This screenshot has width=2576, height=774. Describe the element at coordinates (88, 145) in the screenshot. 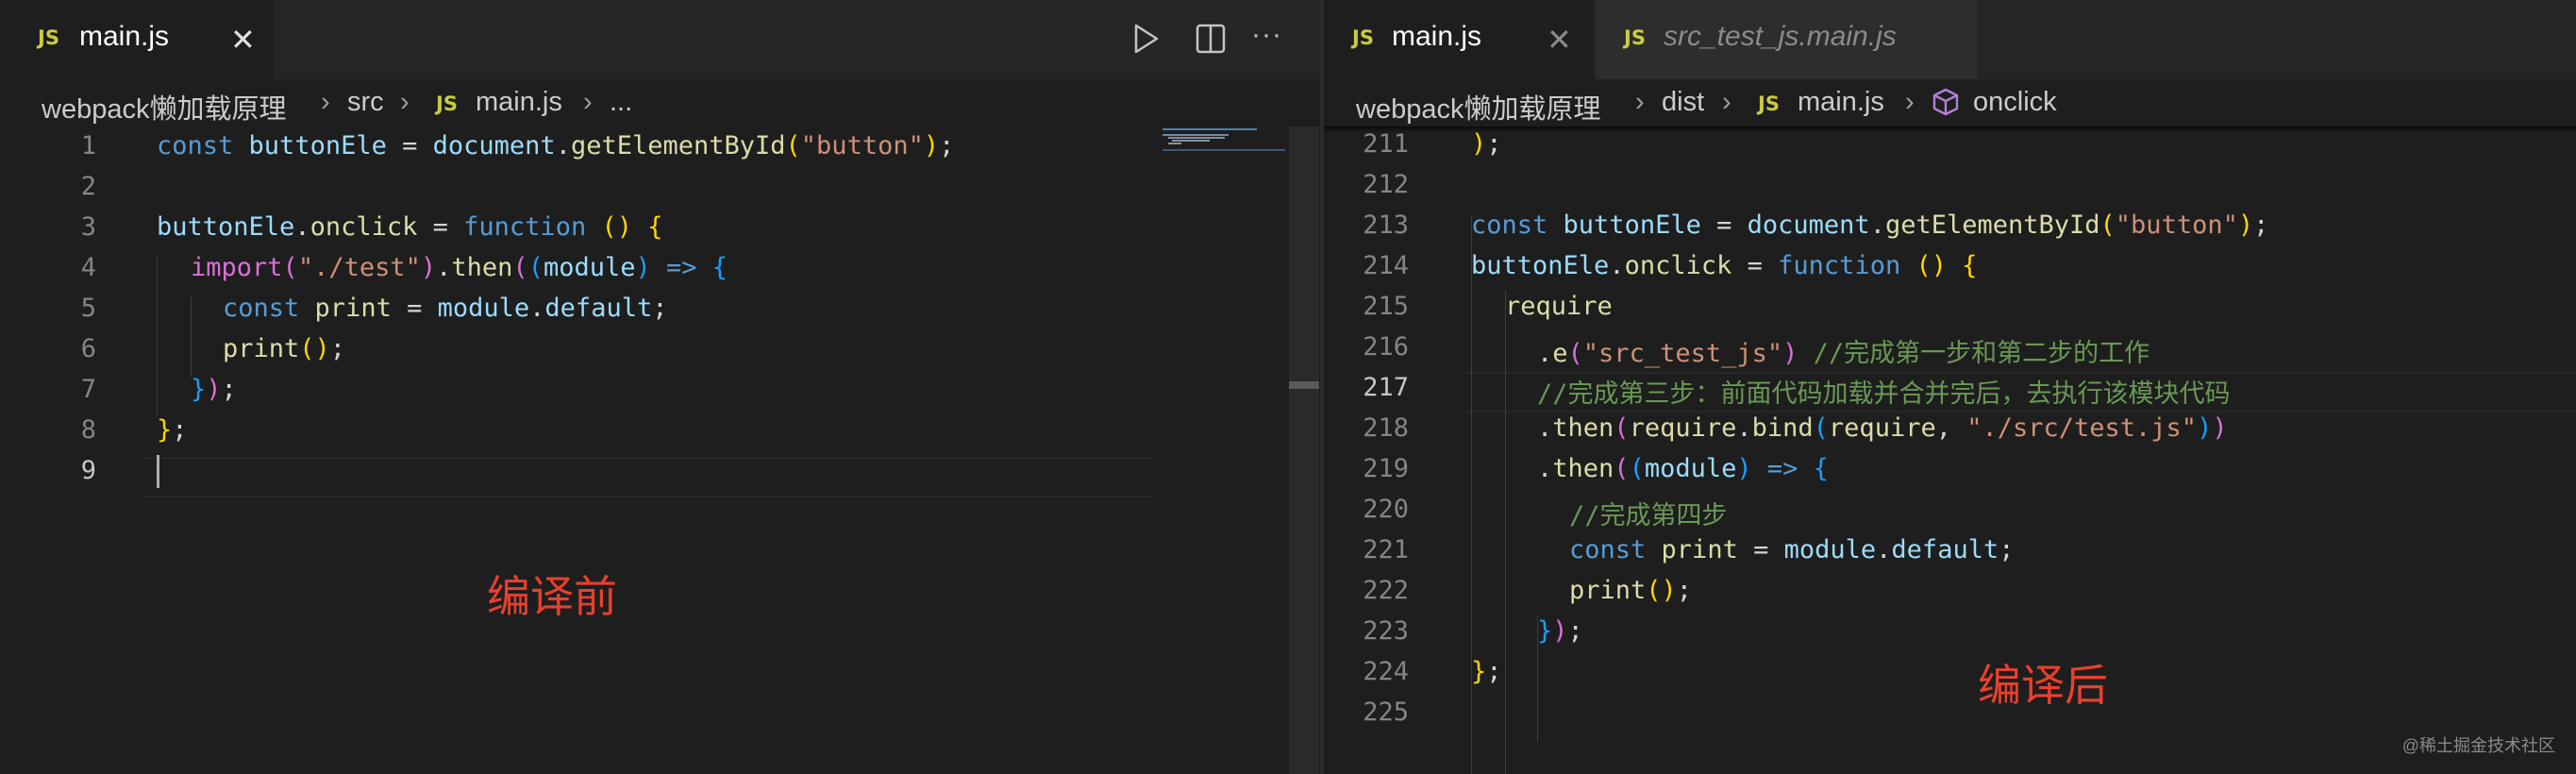

I see `line-number: 1` at that location.